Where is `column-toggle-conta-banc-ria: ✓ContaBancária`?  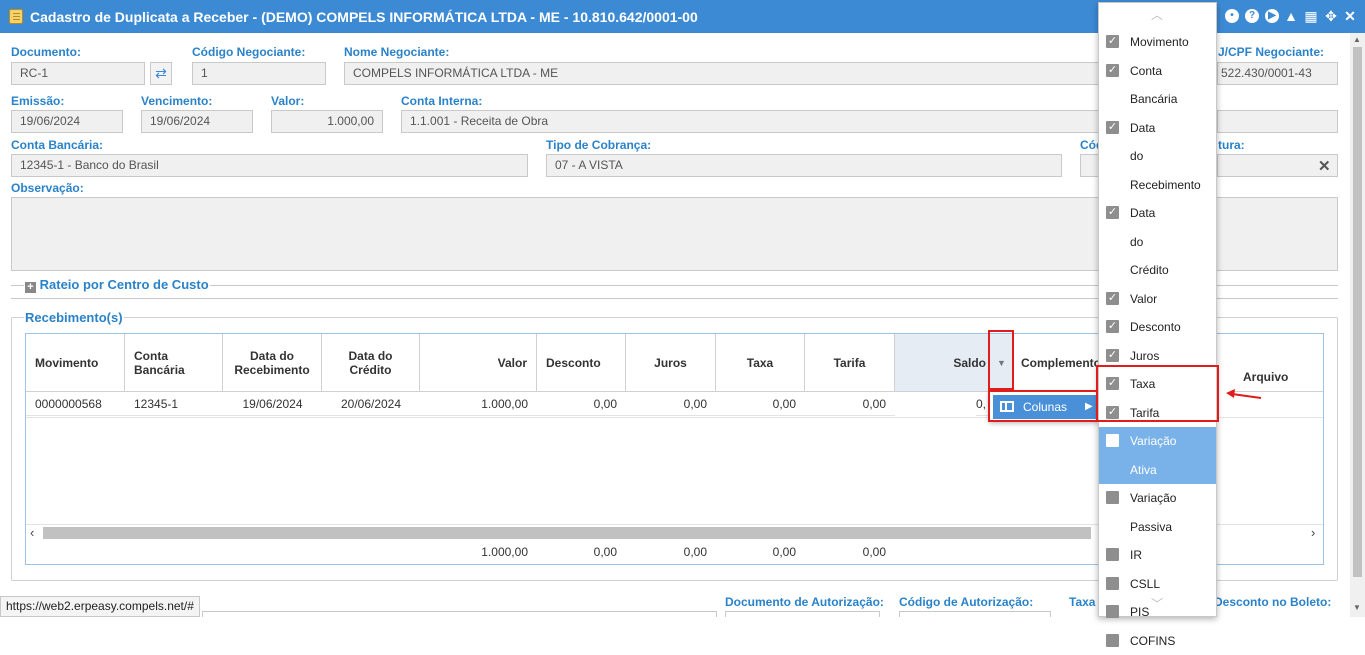 column-toggle-conta-banc-ria: ✓ContaBancária is located at coordinates (1157, 85).